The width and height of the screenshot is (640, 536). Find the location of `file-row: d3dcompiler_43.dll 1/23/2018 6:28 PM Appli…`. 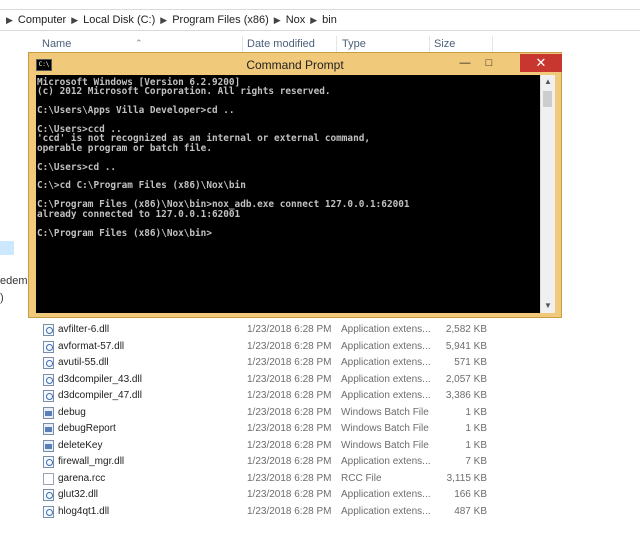

file-row: d3dcompiler_43.dll 1/23/2018 6:28 PM Appli… is located at coordinates (320, 380).